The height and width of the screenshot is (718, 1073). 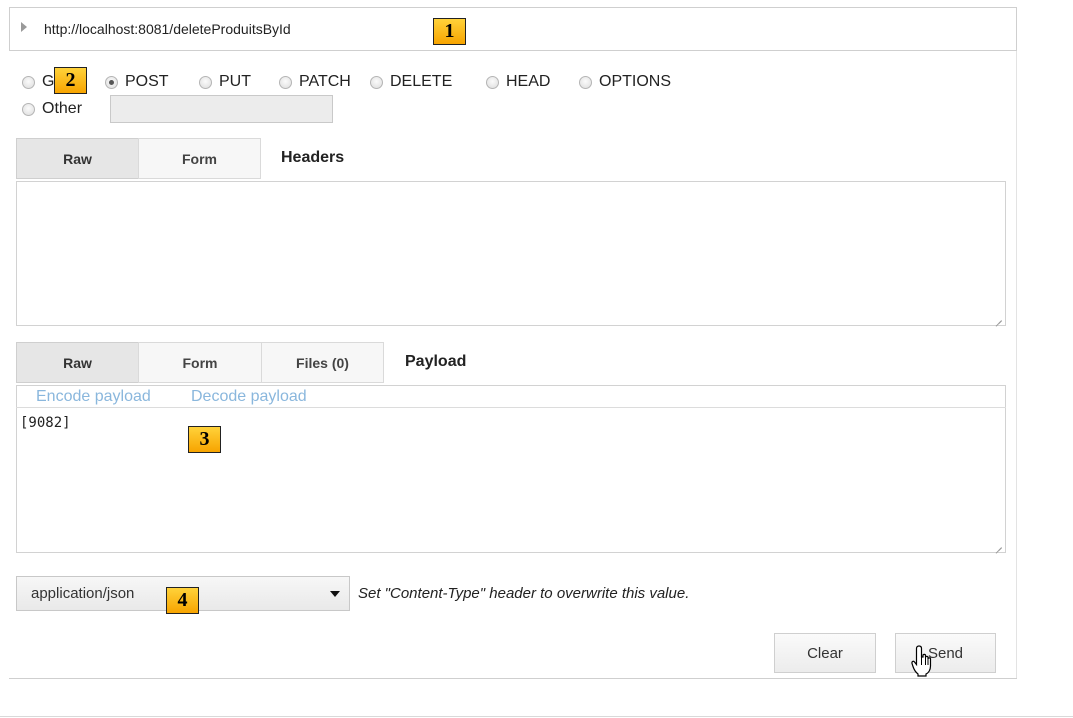 I want to click on method-radio-head: HEAD, so click(x=518, y=82).